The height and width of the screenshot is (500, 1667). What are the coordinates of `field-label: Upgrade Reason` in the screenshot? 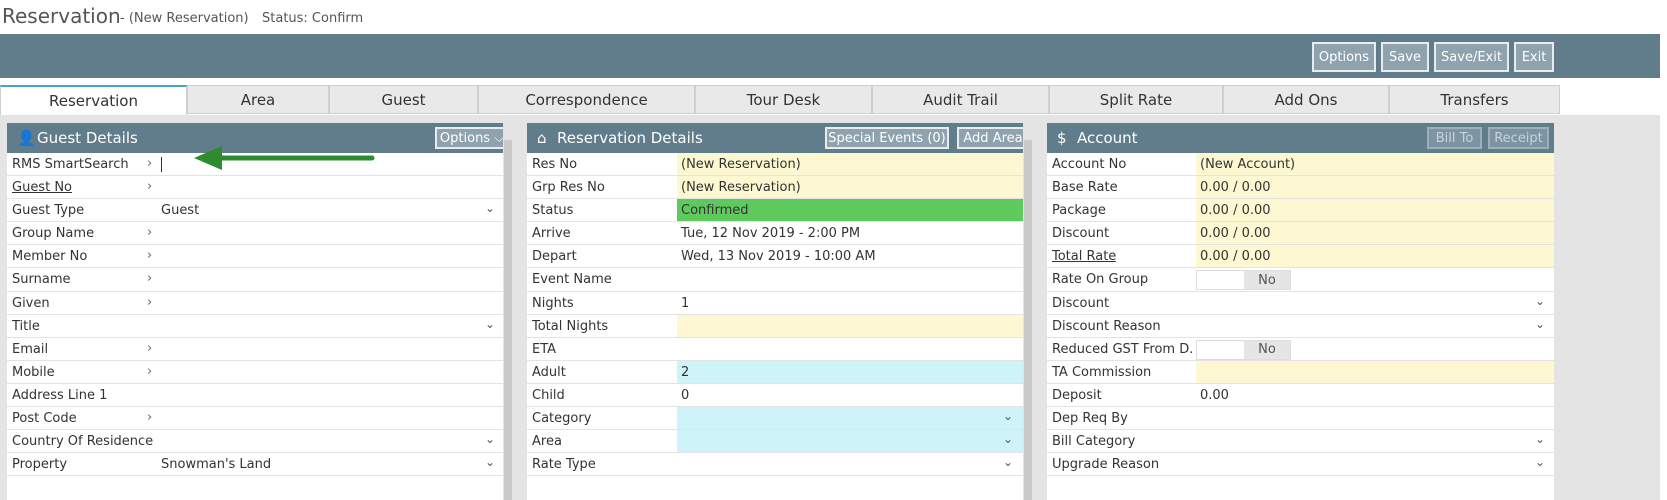 It's located at (1106, 465).